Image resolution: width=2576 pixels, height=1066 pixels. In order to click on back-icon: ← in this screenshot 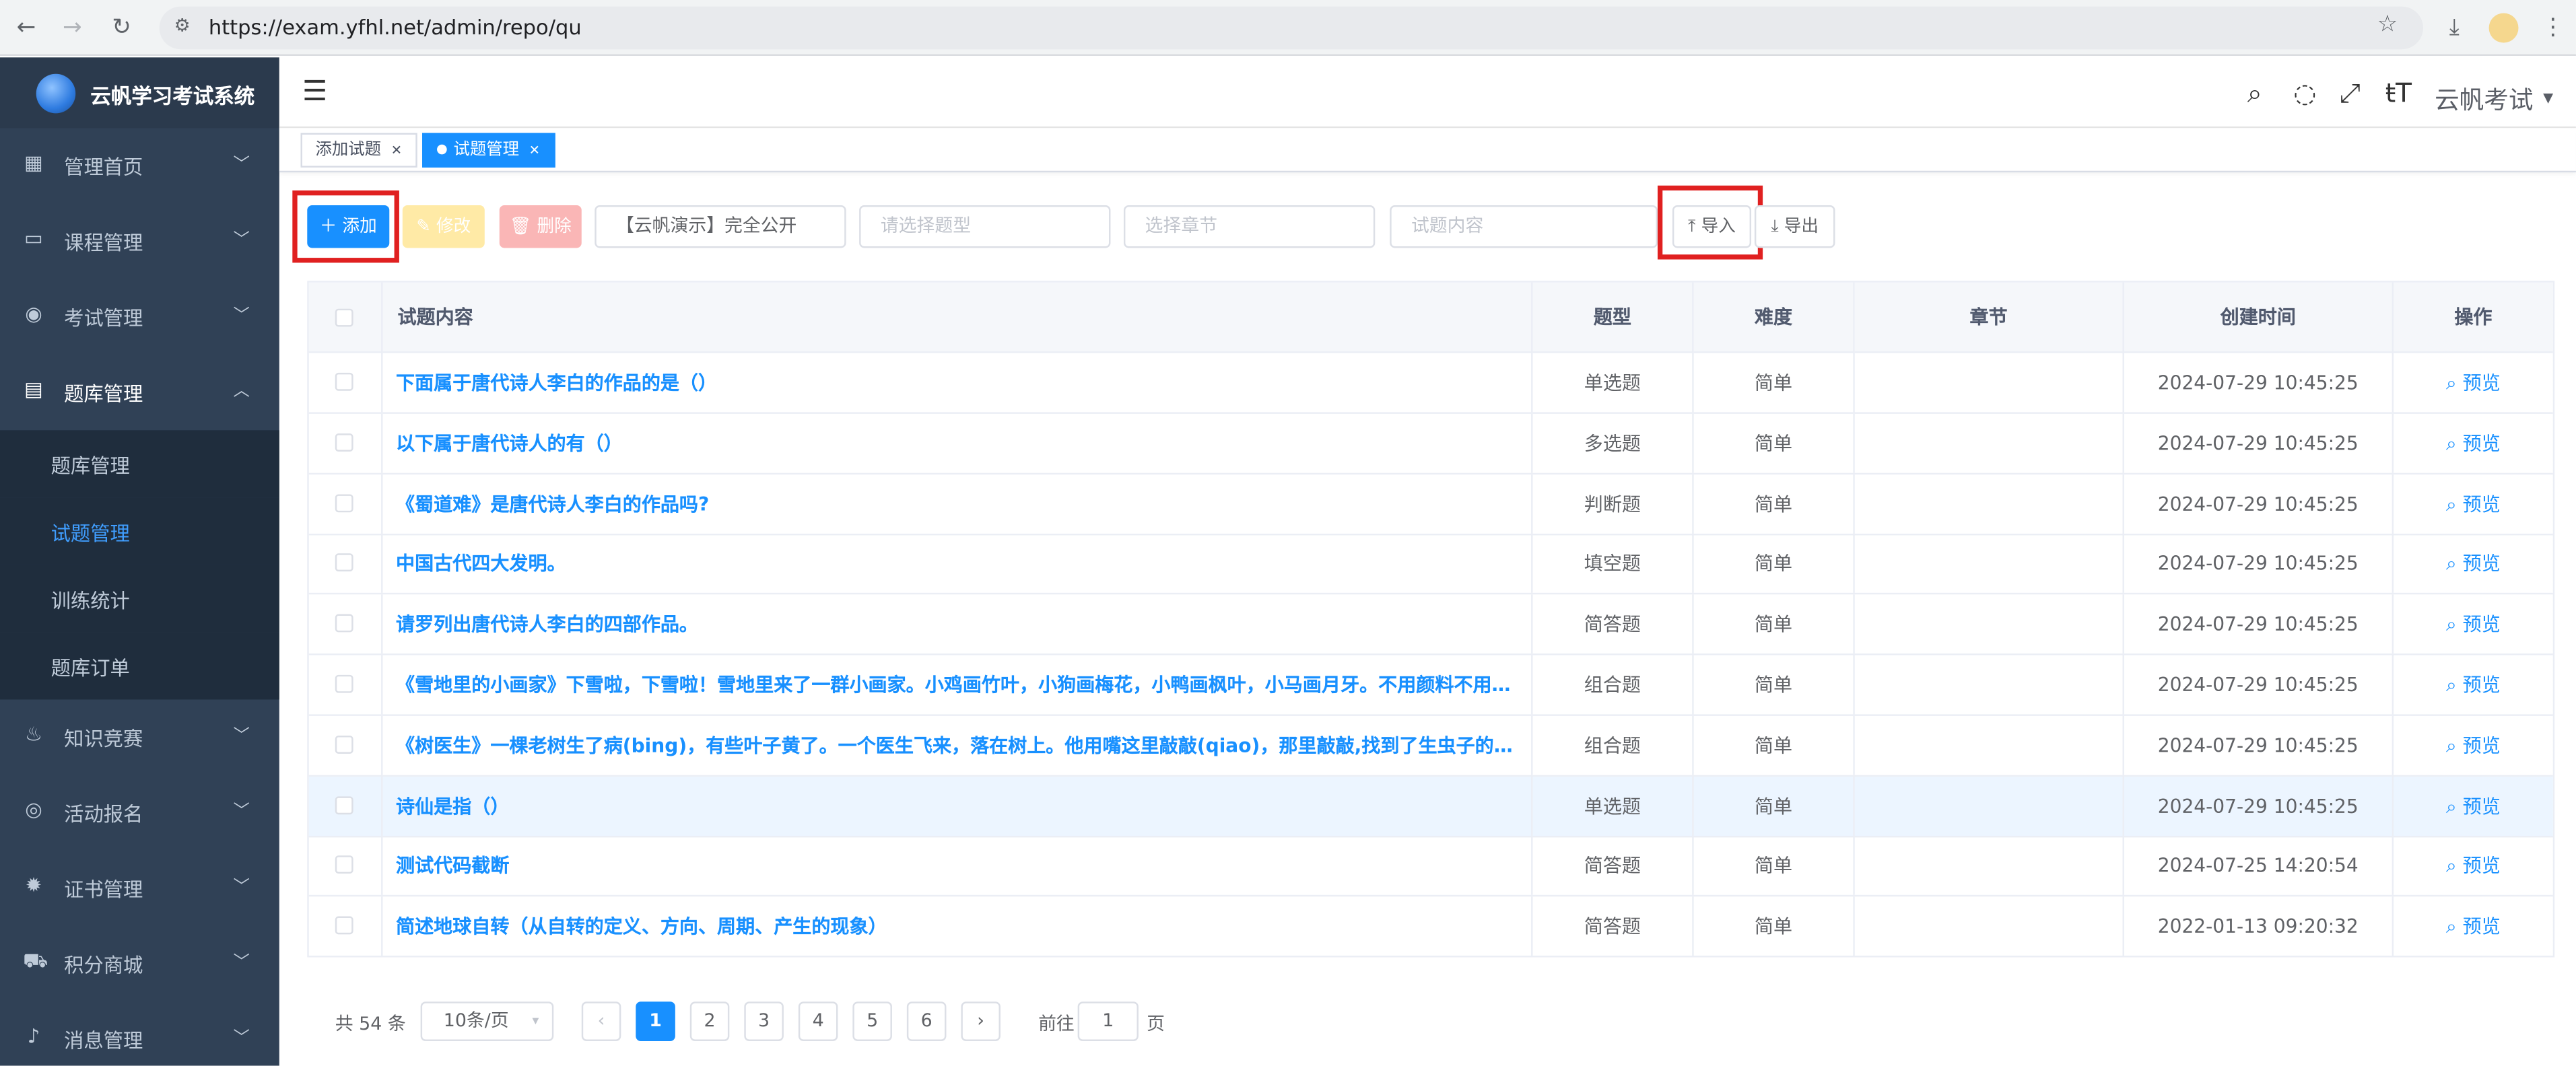, I will do `click(26, 27)`.